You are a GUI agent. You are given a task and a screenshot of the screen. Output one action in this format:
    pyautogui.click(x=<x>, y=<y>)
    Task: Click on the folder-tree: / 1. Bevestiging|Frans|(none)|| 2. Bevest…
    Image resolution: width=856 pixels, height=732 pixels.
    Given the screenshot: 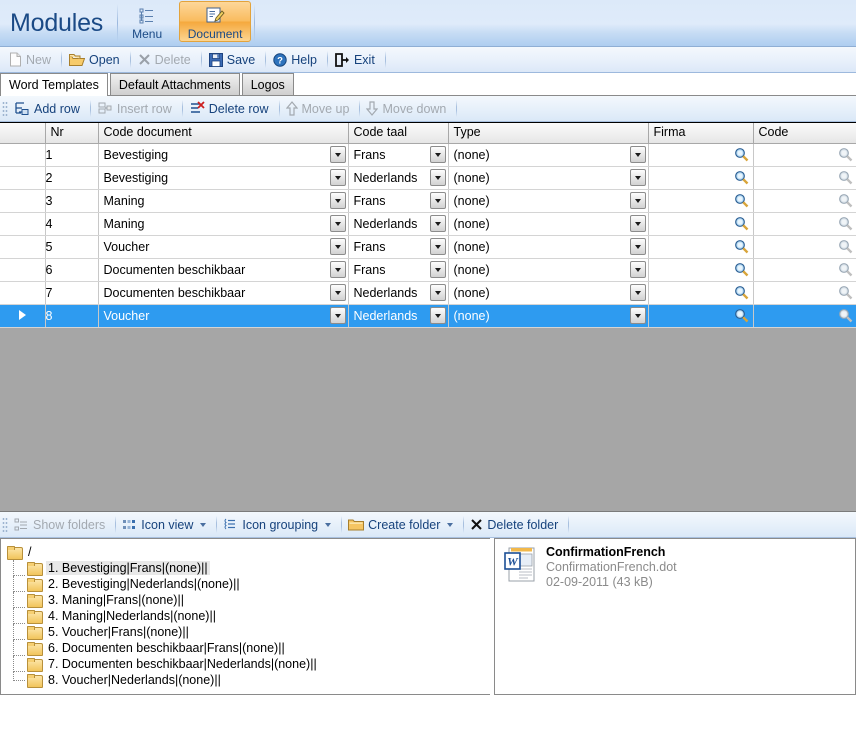 What is the action you would take?
    pyautogui.click(x=245, y=616)
    